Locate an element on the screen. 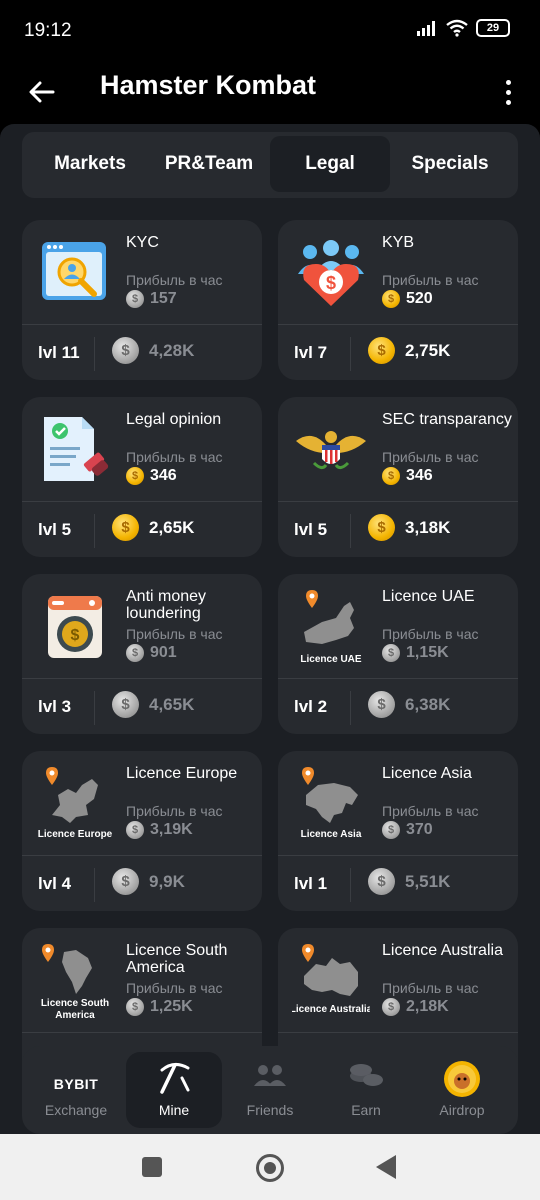  cost-amount: 5,51K is located at coordinates (428, 881).